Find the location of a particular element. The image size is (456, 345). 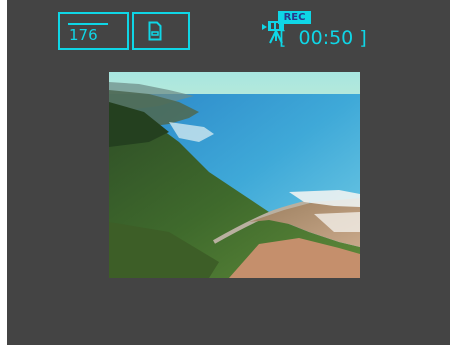

rec-badge: REC is located at coordinates (294, 17).